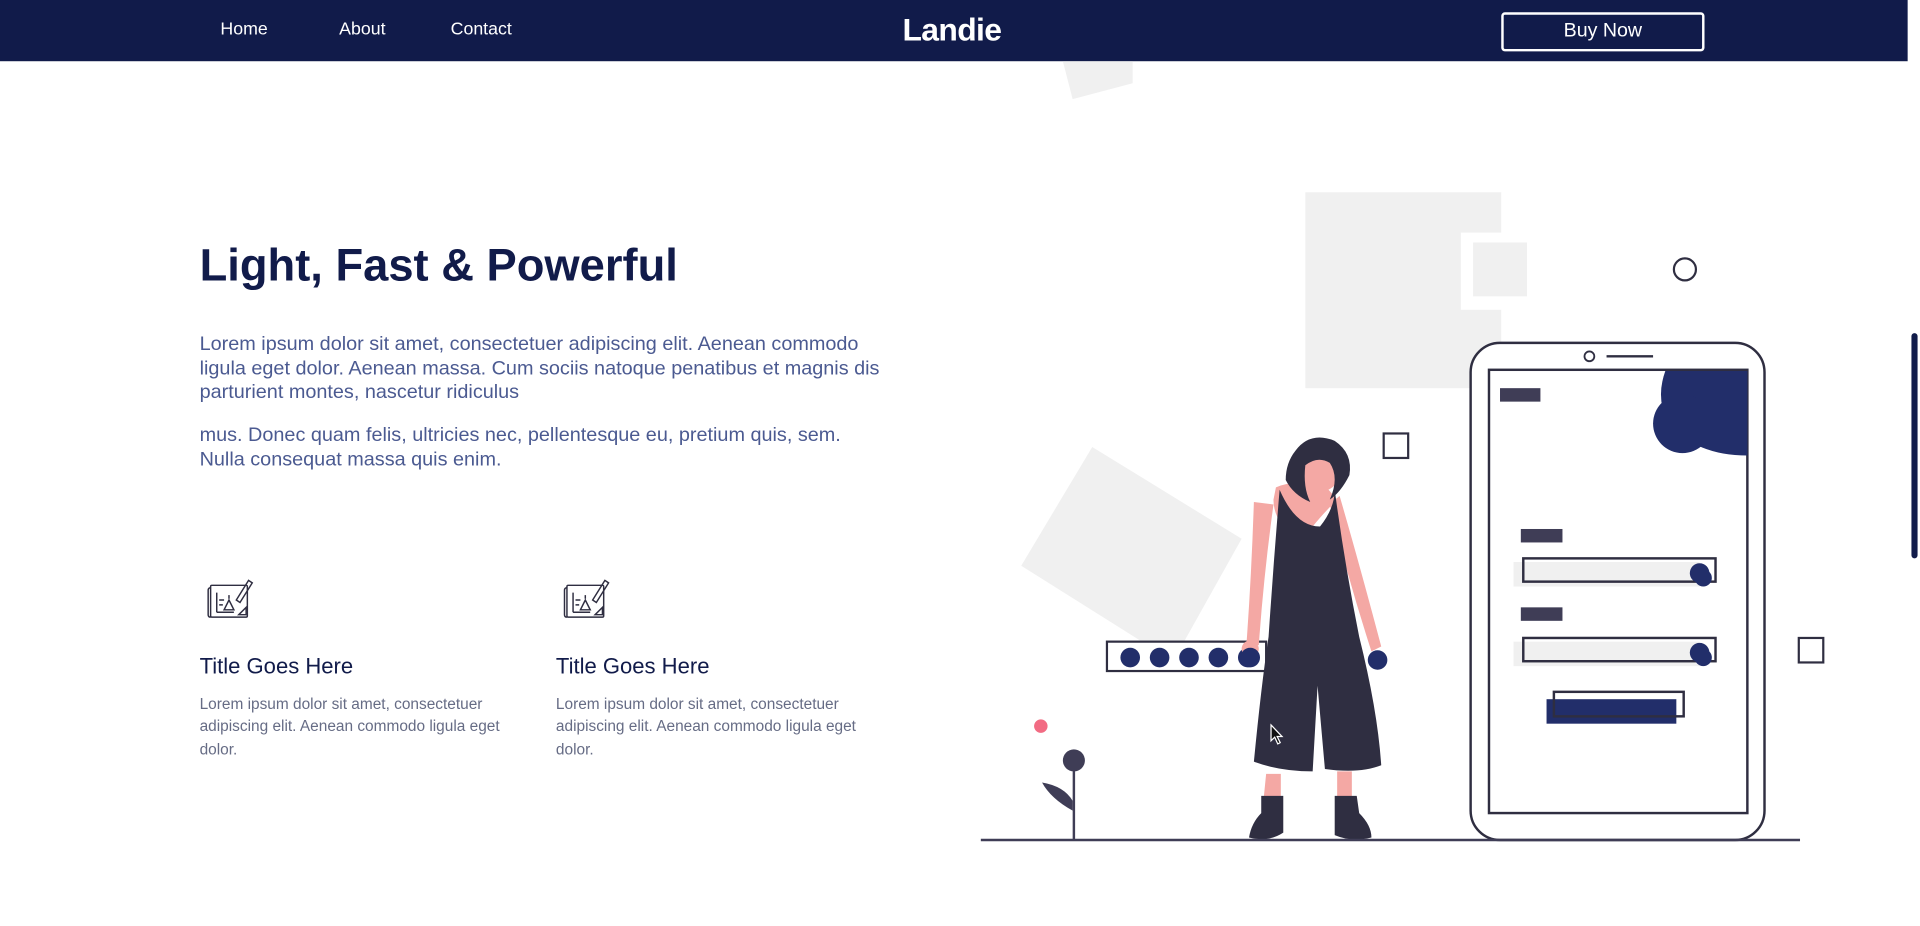 The height and width of the screenshot is (926, 1920). I want to click on nav-link-contact: Contact, so click(481, 30).